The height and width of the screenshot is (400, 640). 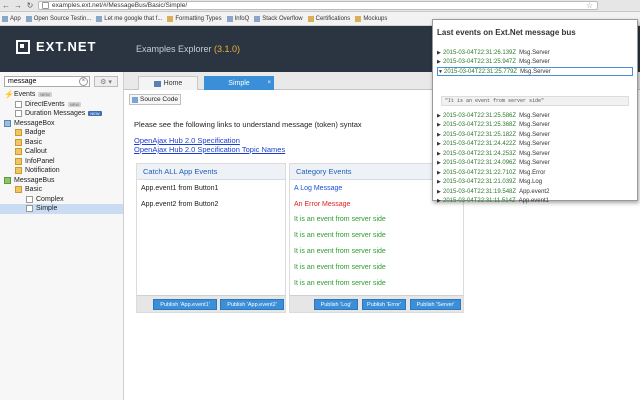 I want to click on clear-icon: ×, so click(x=83, y=81).